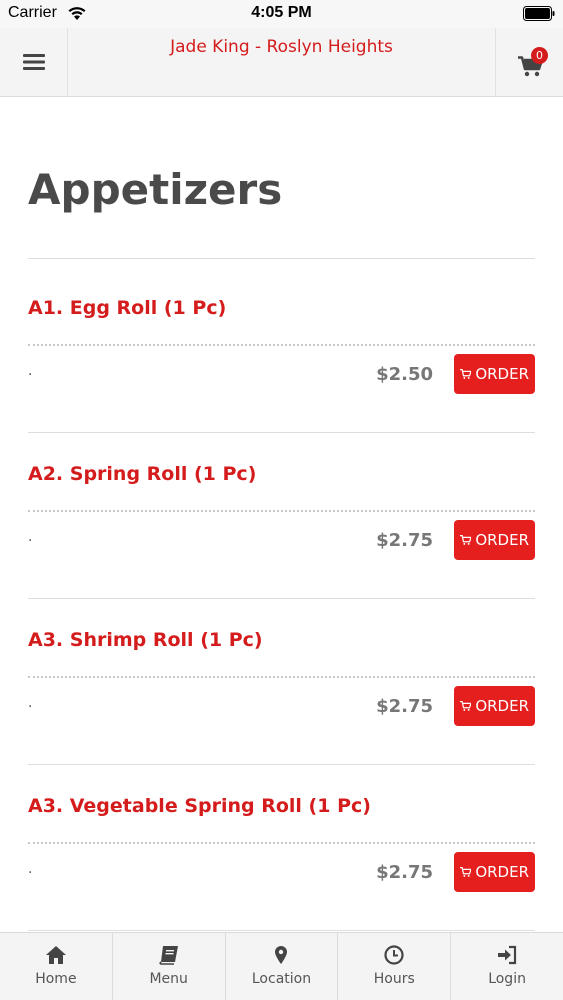 The width and height of the screenshot is (563, 1000). I want to click on nav-label: Home, so click(56, 979).